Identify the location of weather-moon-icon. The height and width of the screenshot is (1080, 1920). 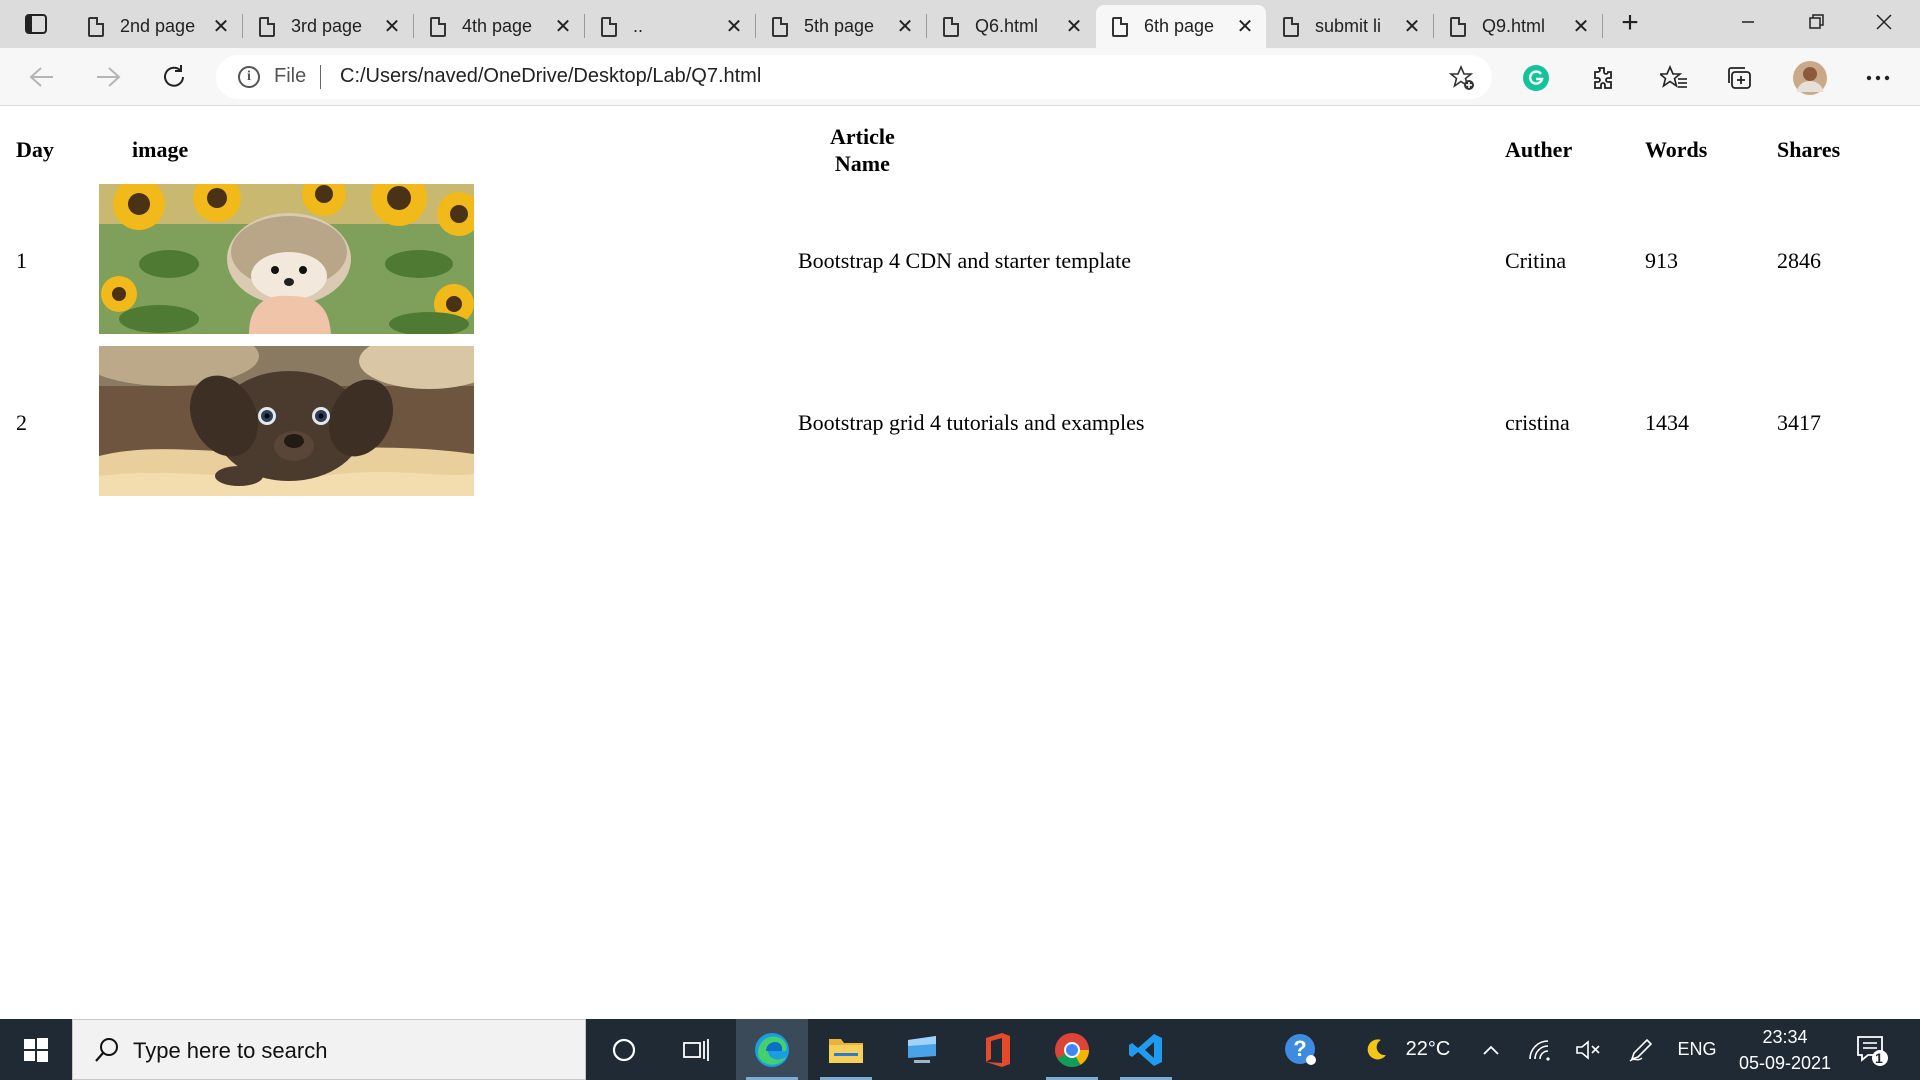
(1376, 1049).